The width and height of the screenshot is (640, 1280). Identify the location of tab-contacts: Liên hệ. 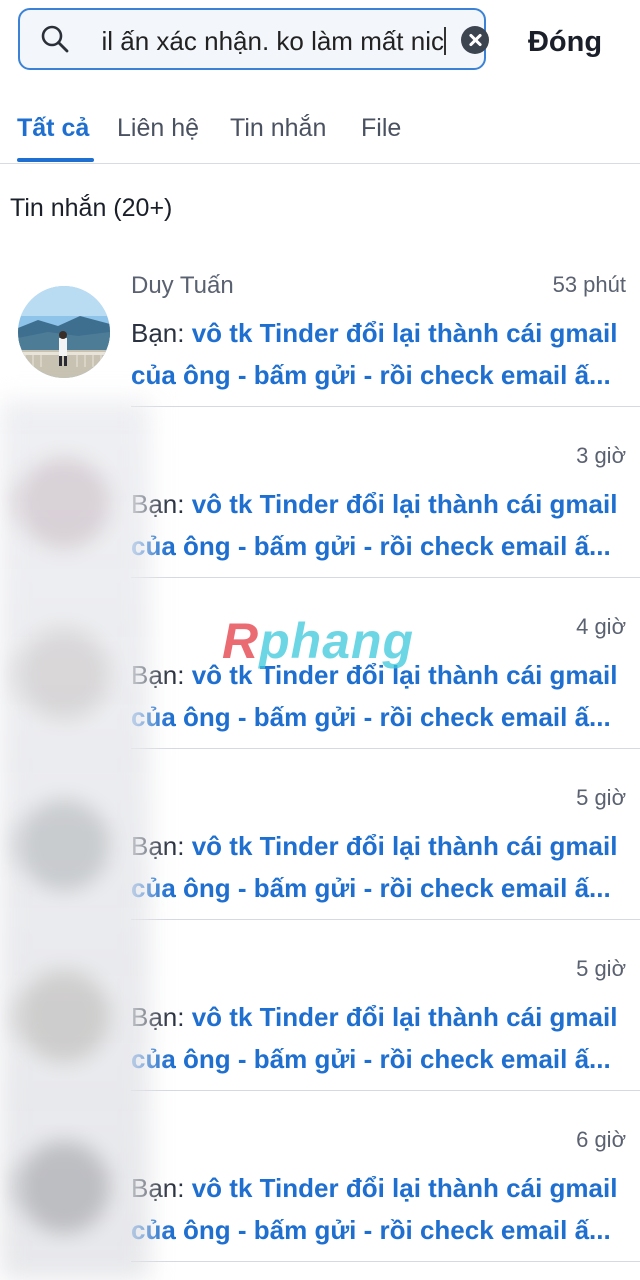
(158, 137).